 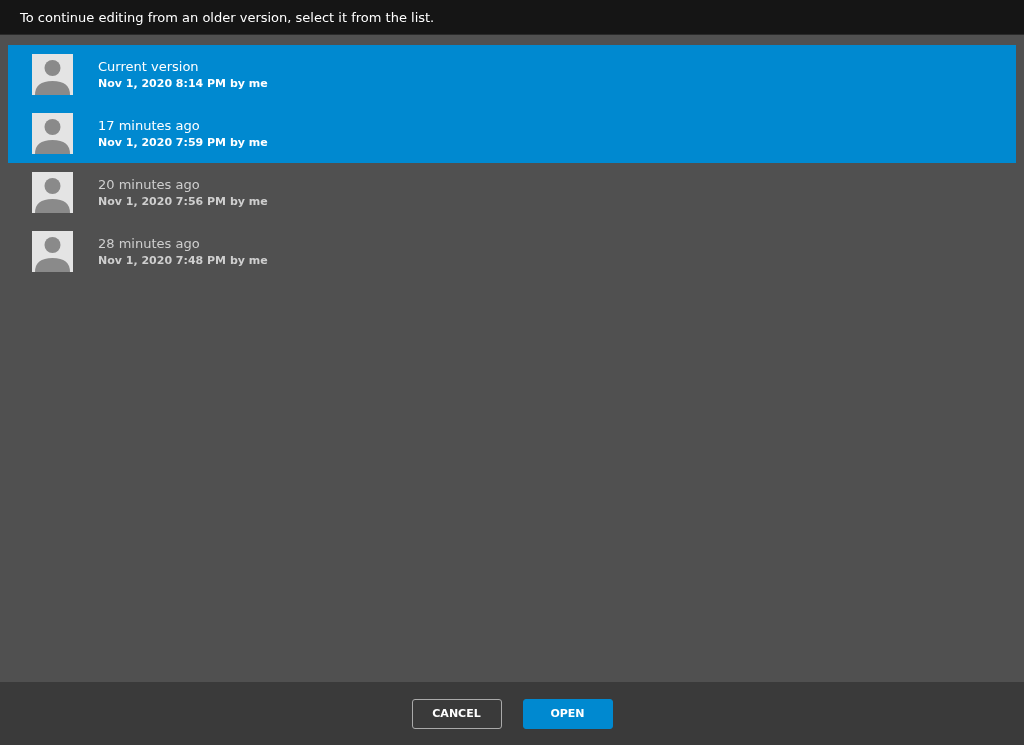 I want to click on version-list-item: 17 minutes ago Nov 1, 2020 7:59 PM by me, so click(x=512, y=133).